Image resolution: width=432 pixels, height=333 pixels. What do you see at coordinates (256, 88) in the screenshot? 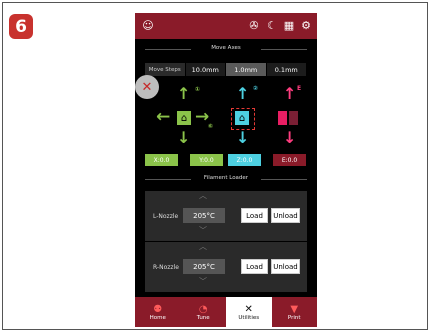
I see `z-marker: ②` at bounding box center [256, 88].